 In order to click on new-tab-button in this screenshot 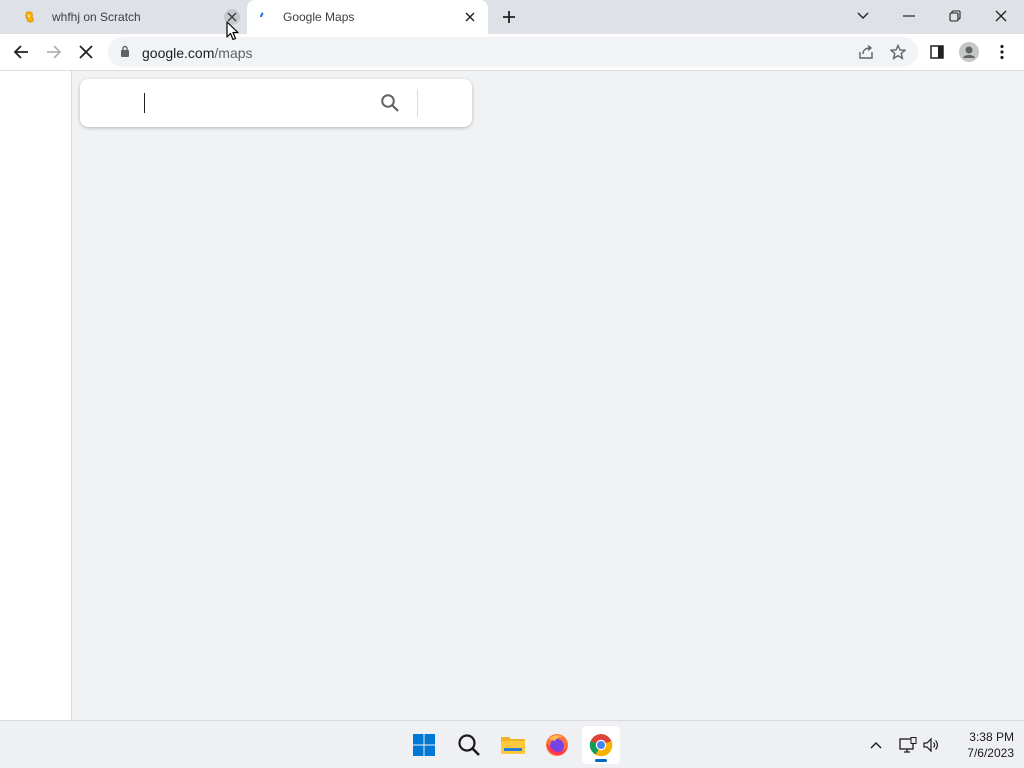, I will do `click(509, 17)`.